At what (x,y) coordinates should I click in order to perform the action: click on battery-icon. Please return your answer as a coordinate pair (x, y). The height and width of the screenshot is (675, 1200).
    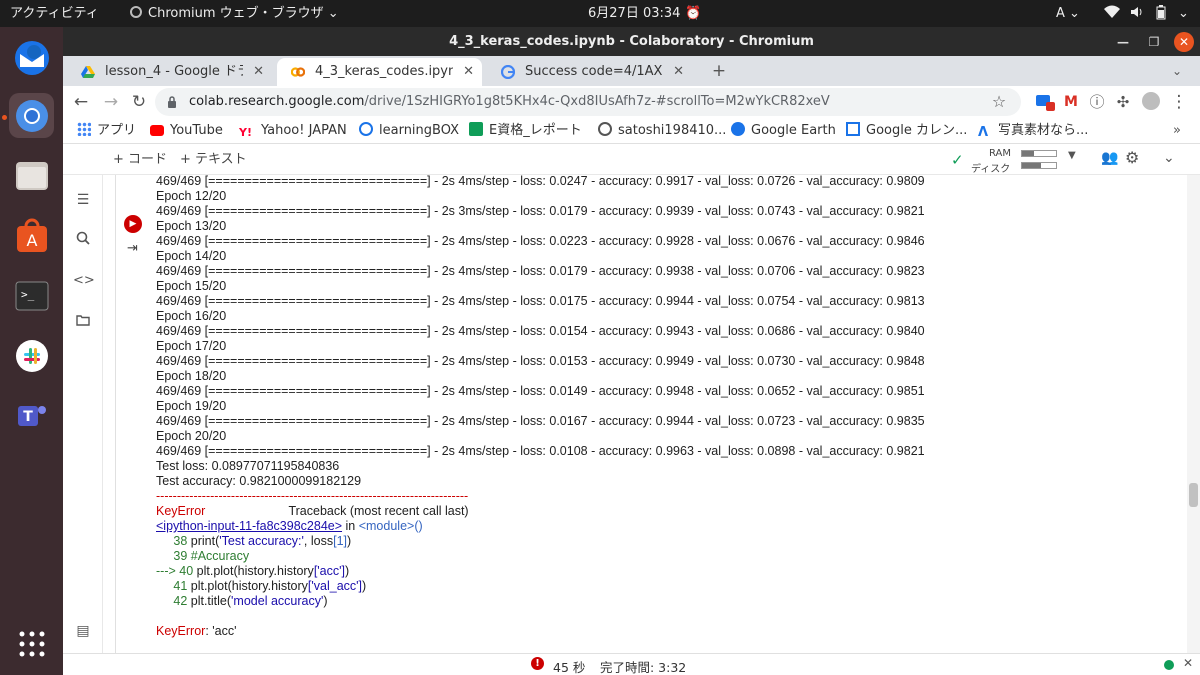
    Looking at the image, I should click on (1161, 13).